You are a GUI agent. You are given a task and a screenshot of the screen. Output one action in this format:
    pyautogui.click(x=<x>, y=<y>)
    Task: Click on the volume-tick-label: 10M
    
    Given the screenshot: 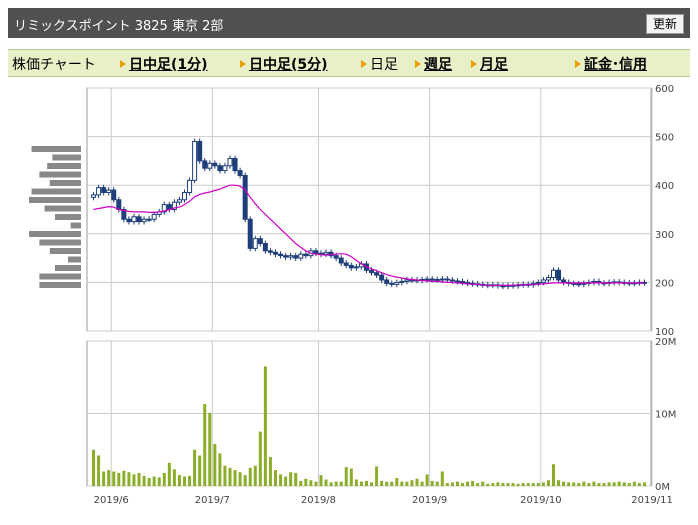 What is the action you would take?
    pyautogui.click(x=665, y=415)
    